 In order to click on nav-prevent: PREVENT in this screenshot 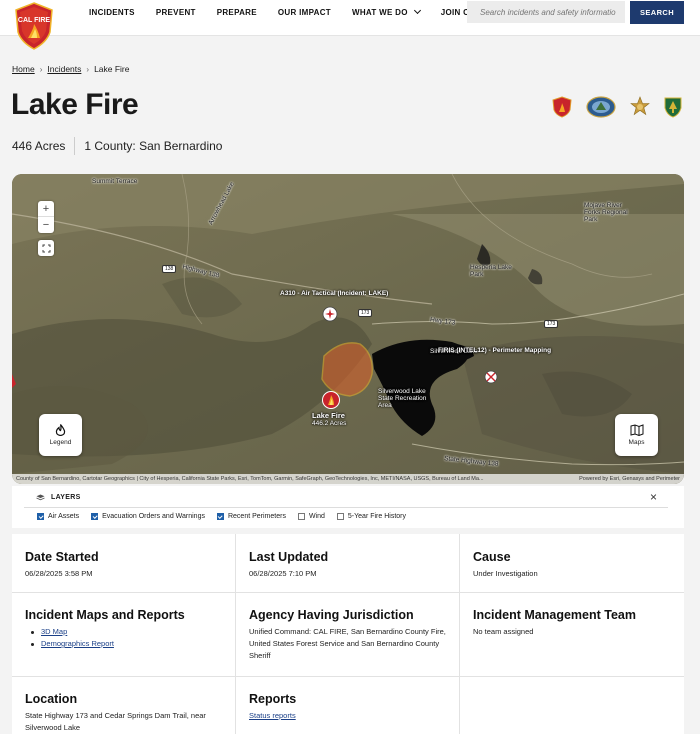, I will do `click(176, 12)`.